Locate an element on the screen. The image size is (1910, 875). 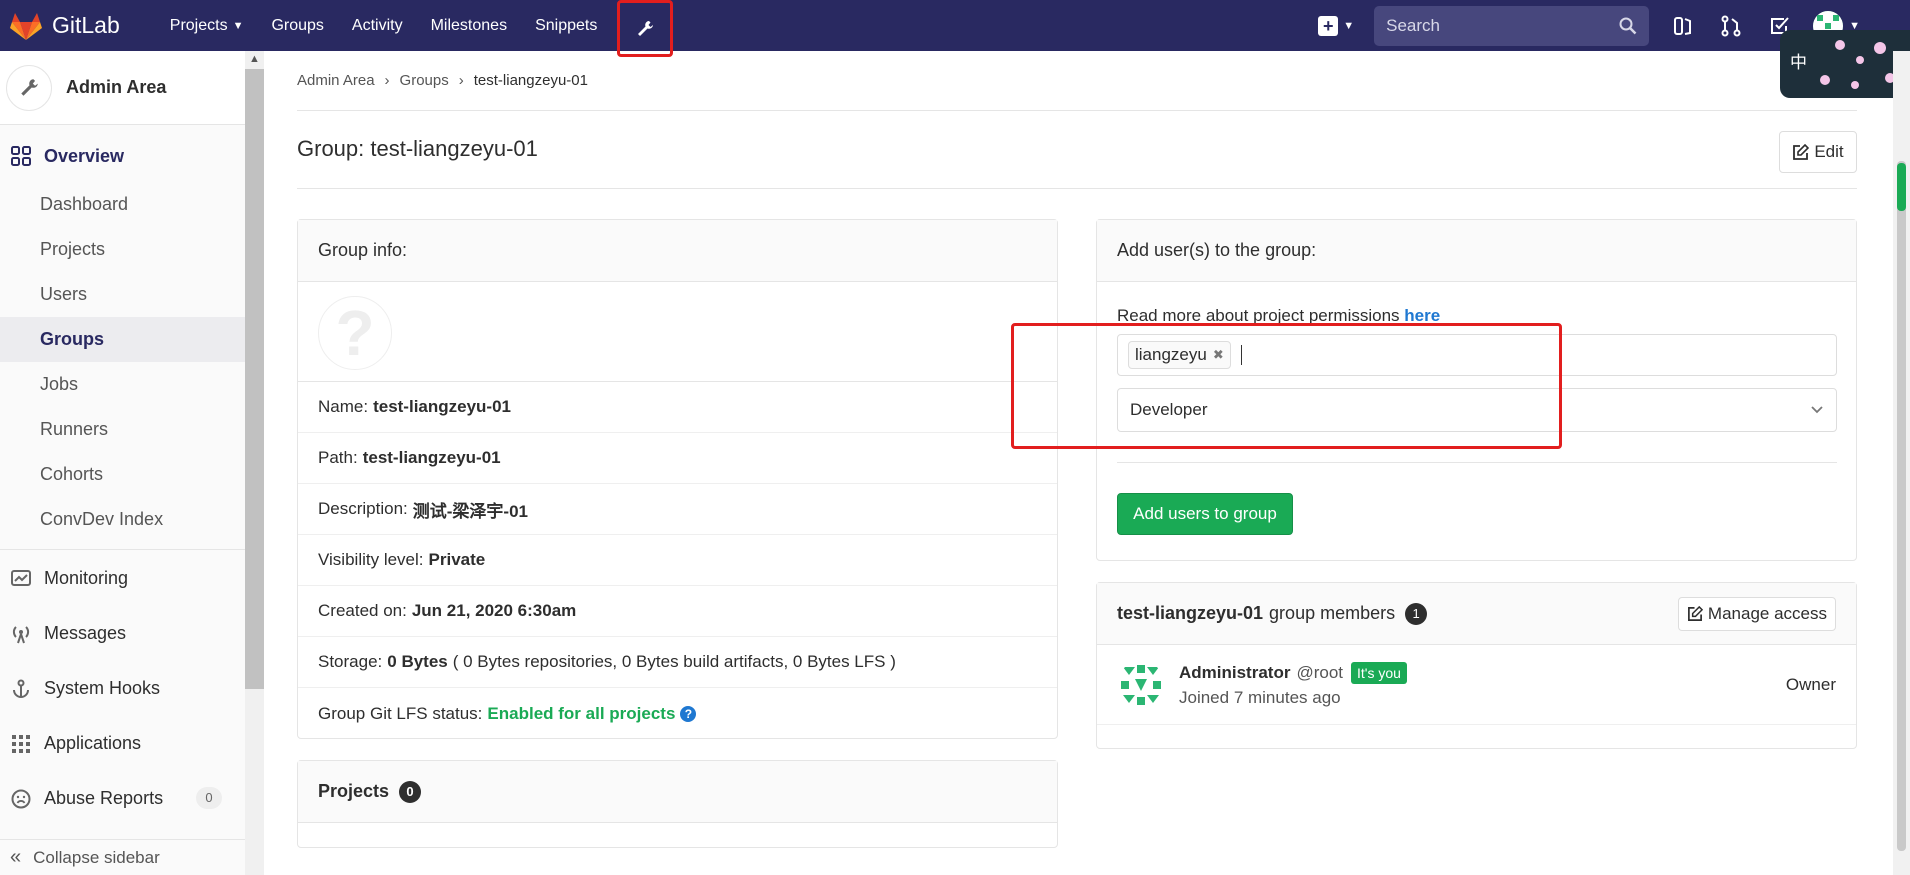
remove-token-icon: ✖ is located at coordinates (1218, 355).